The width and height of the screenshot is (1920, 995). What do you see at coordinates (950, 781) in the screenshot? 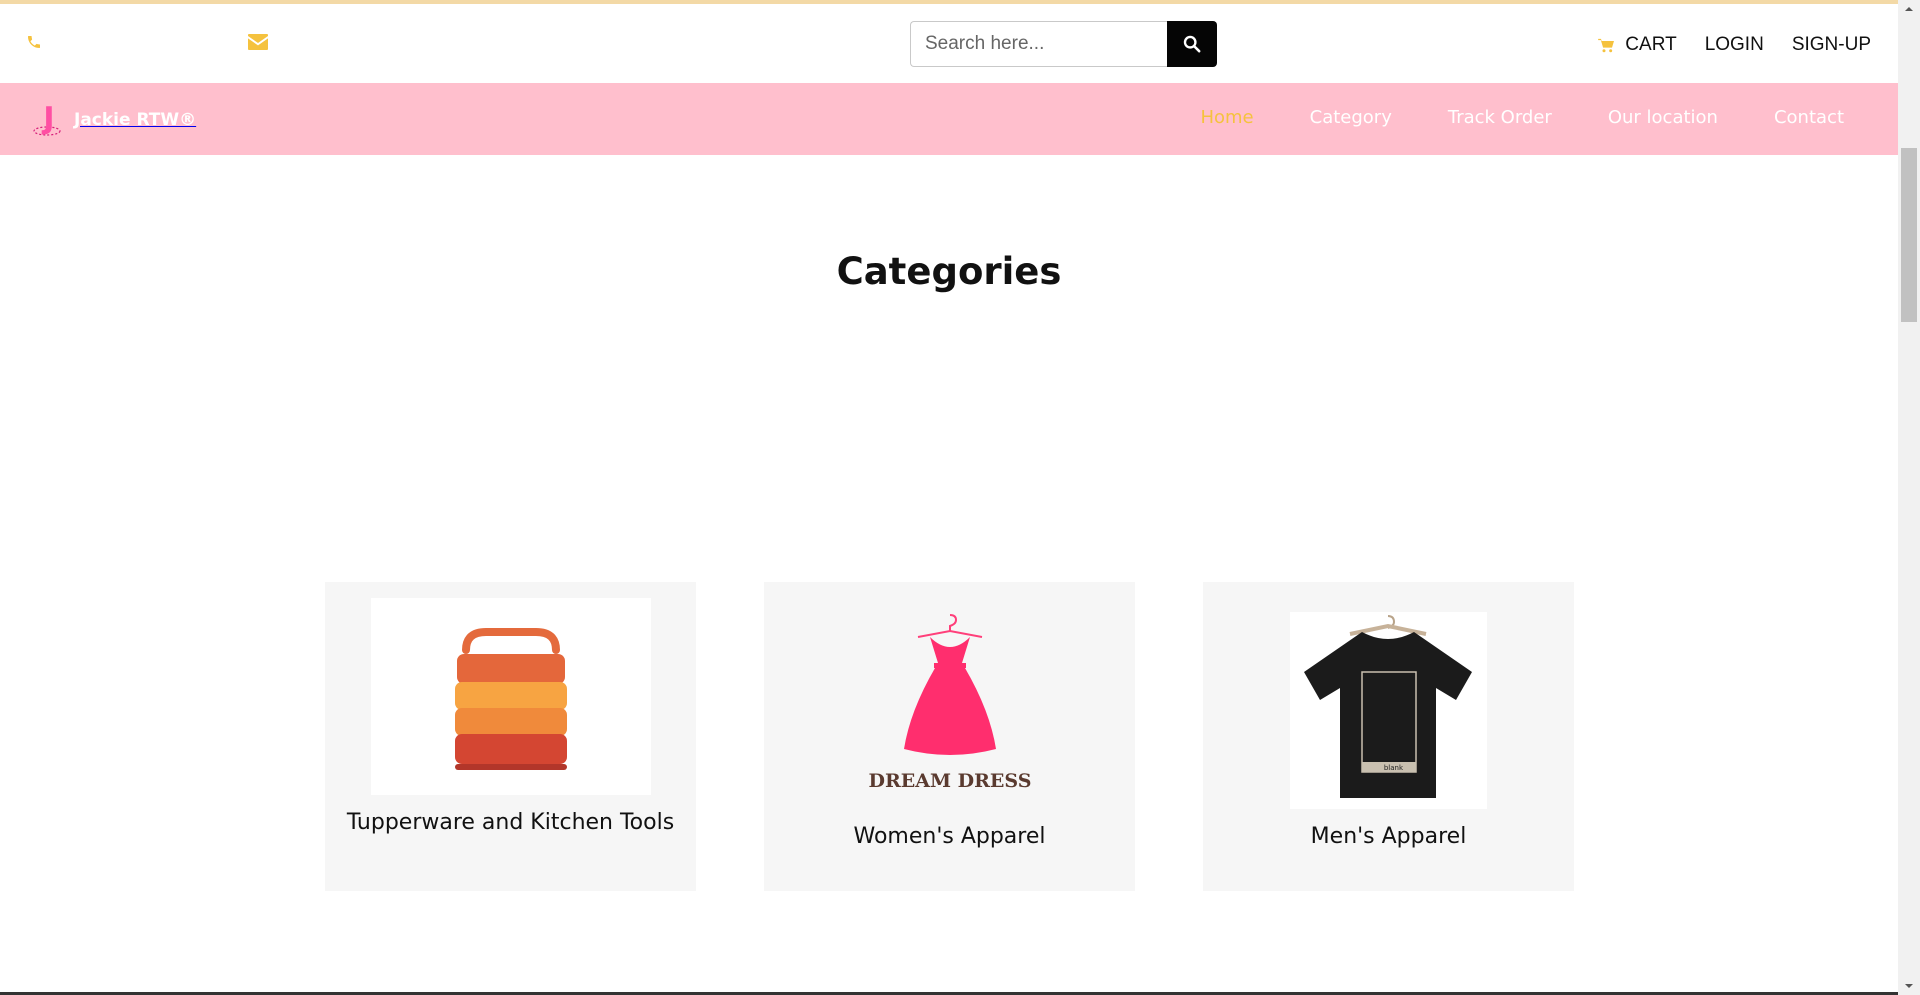
I see `svg-text: DREAM DRESS` at bounding box center [950, 781].